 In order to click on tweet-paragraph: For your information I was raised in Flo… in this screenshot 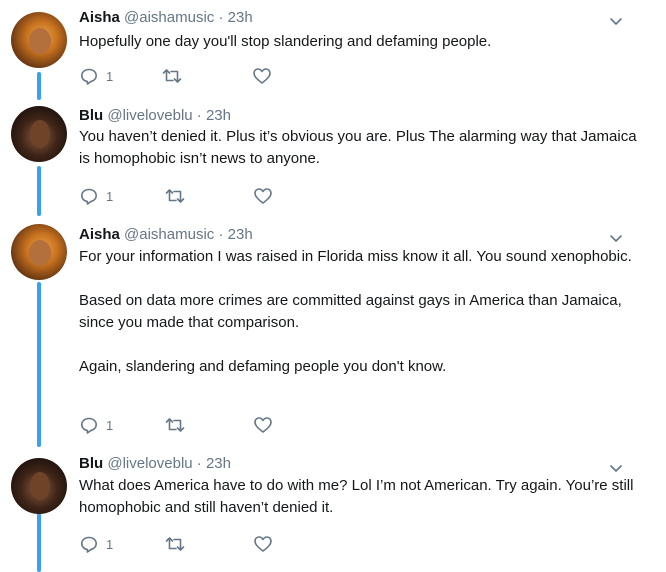, I will do `click(355, 256)`.